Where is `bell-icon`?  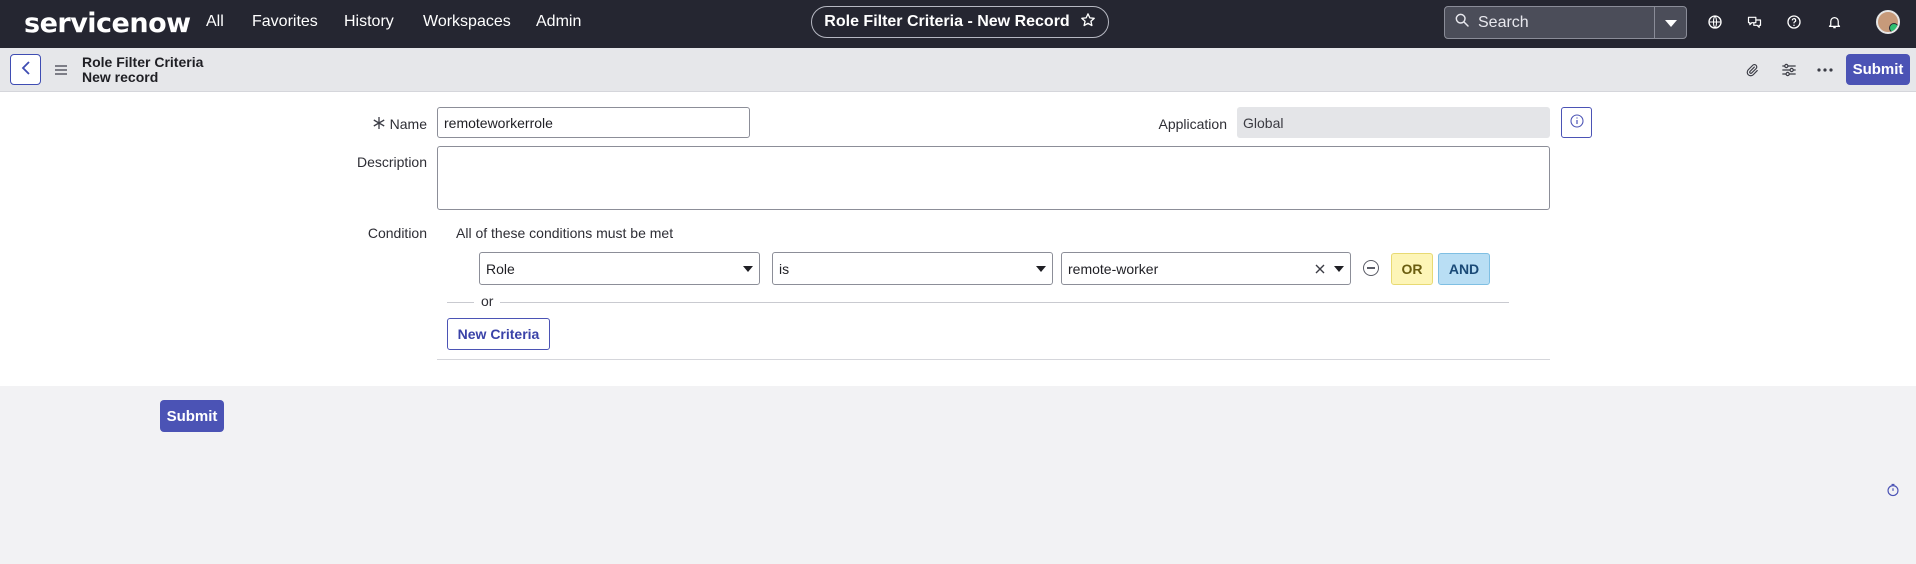
bell-icon is located at coordinates (1834, 22).